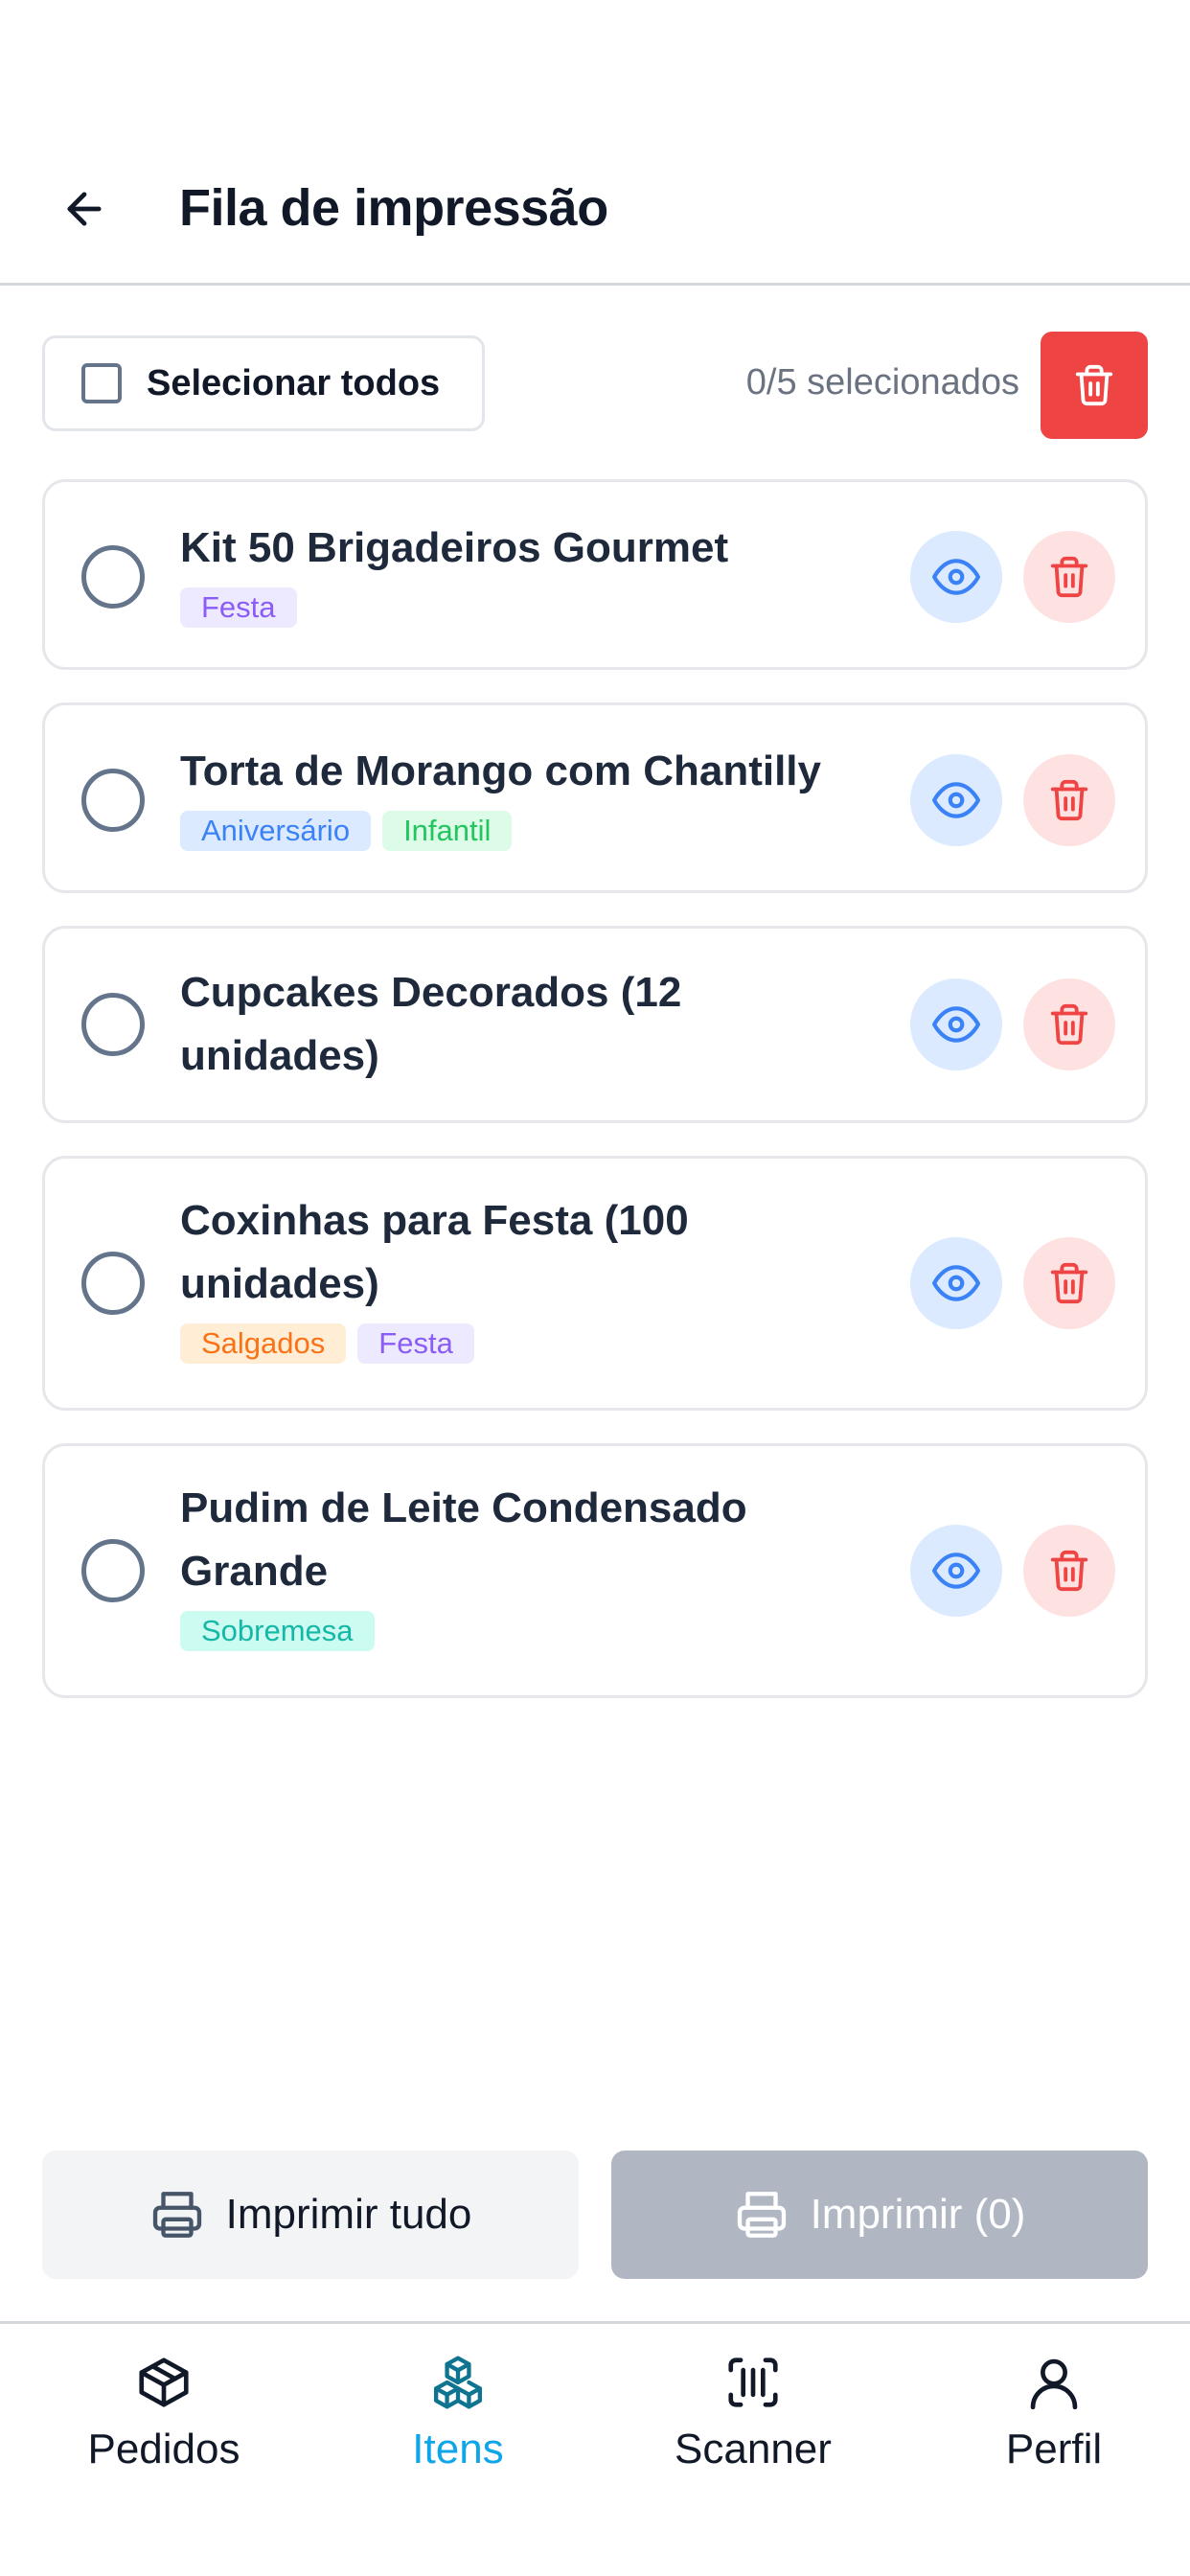 The height and width of the screenshot is (2576, 1190). Describe the element at coordinates (448, 831) in the screenshot. I see `item-tag: Infantil` at that location.